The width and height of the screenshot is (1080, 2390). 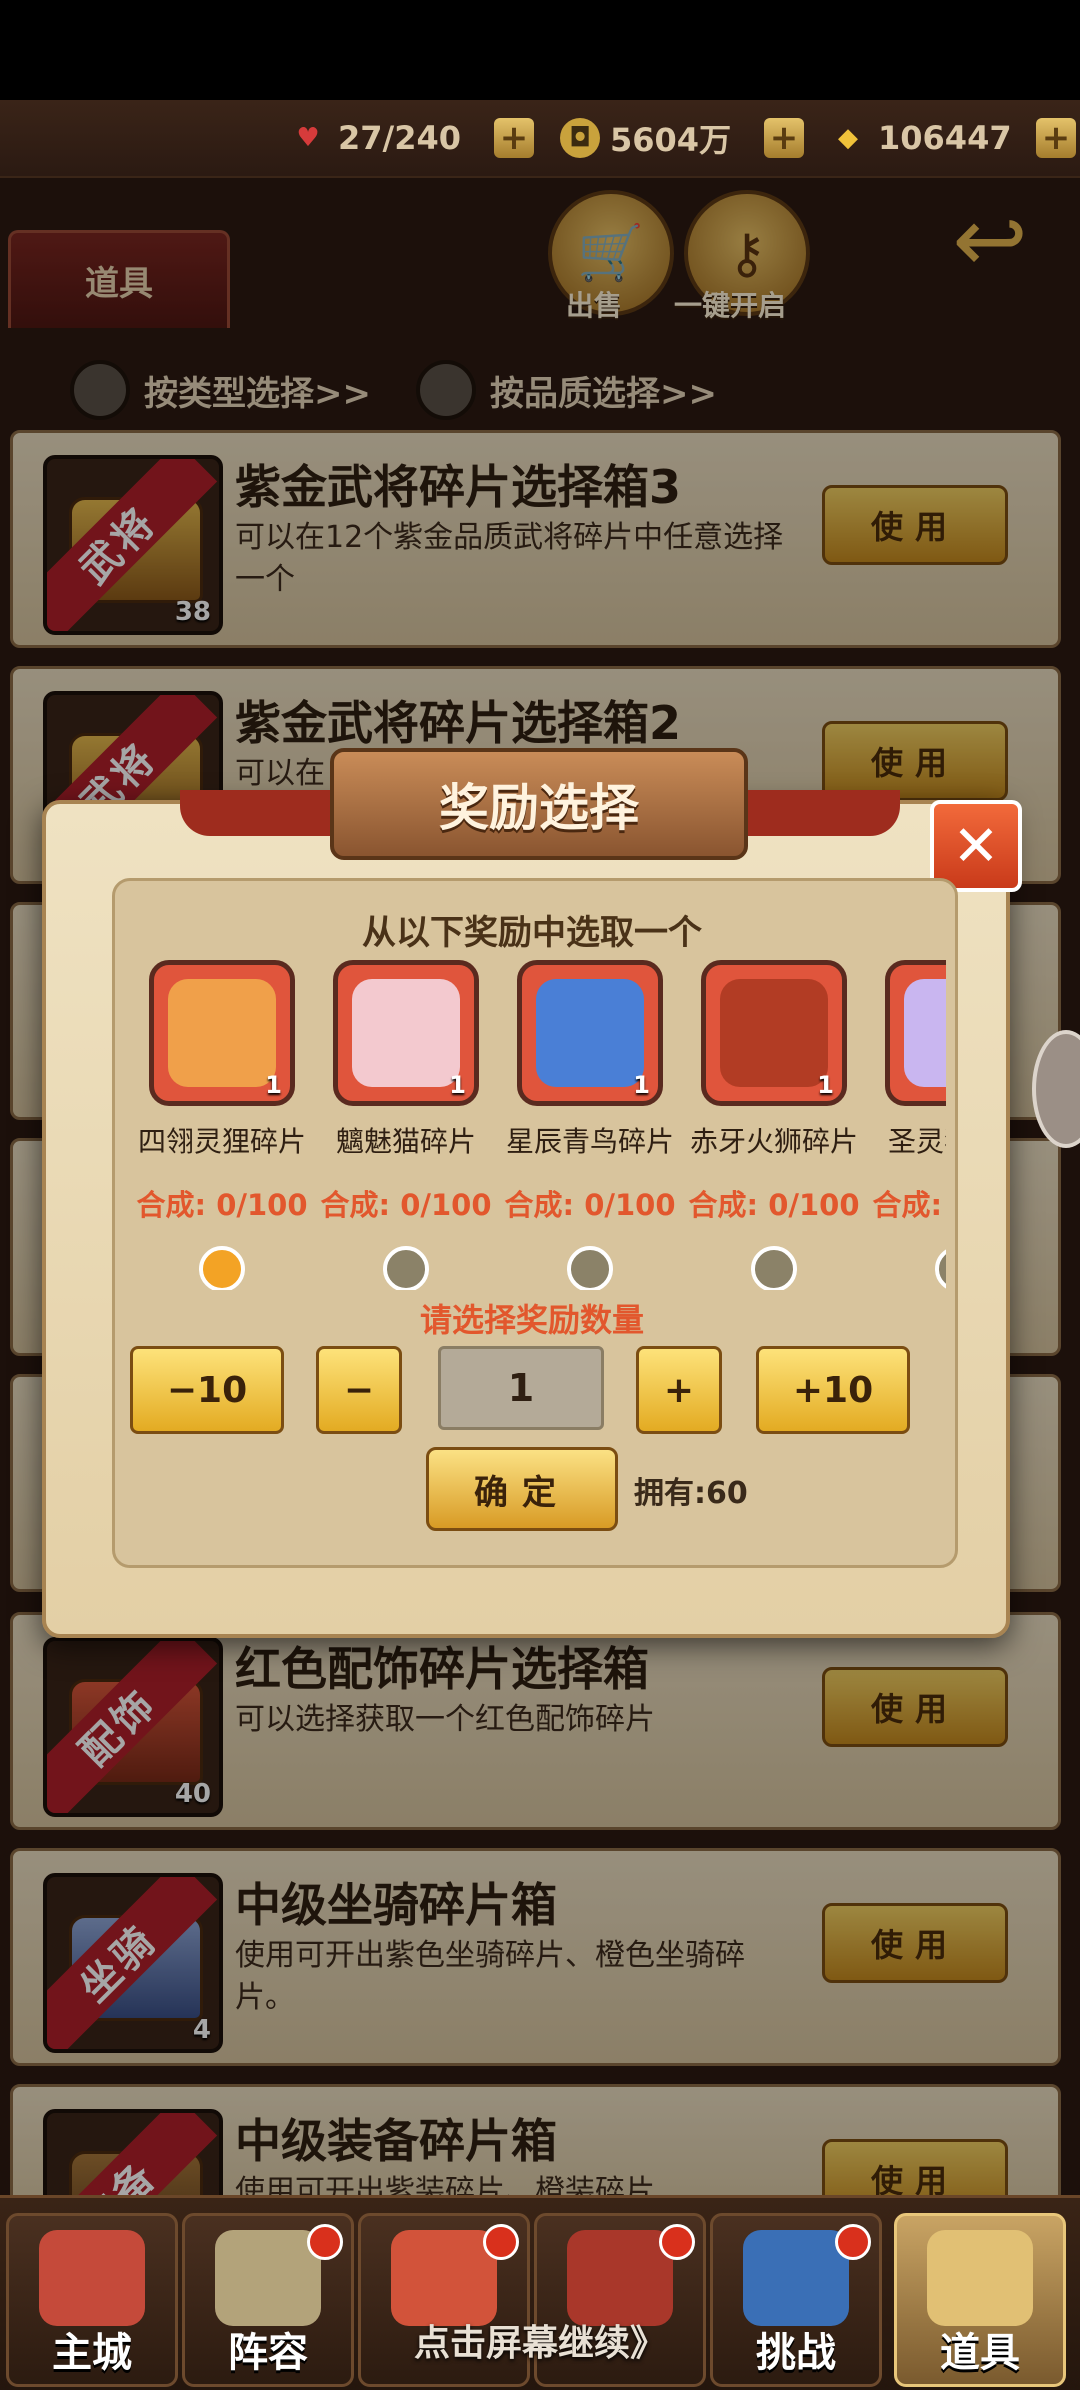 What do you see at coordinates (539, 804) in the screenshot?
I see `popup-title: 奖励选择` at bounding box center [539, 804].